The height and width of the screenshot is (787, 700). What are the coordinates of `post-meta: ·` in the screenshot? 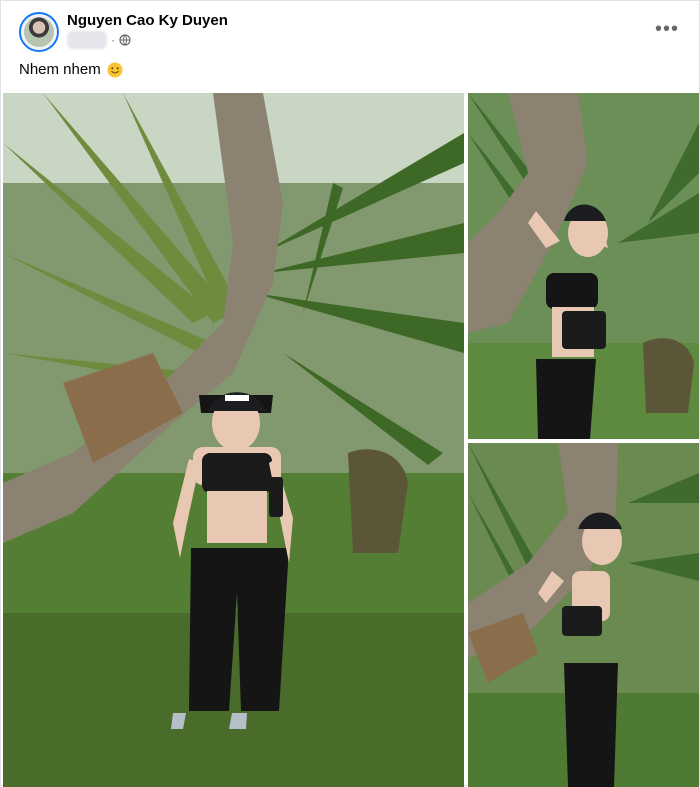 It's located at (99, 40).